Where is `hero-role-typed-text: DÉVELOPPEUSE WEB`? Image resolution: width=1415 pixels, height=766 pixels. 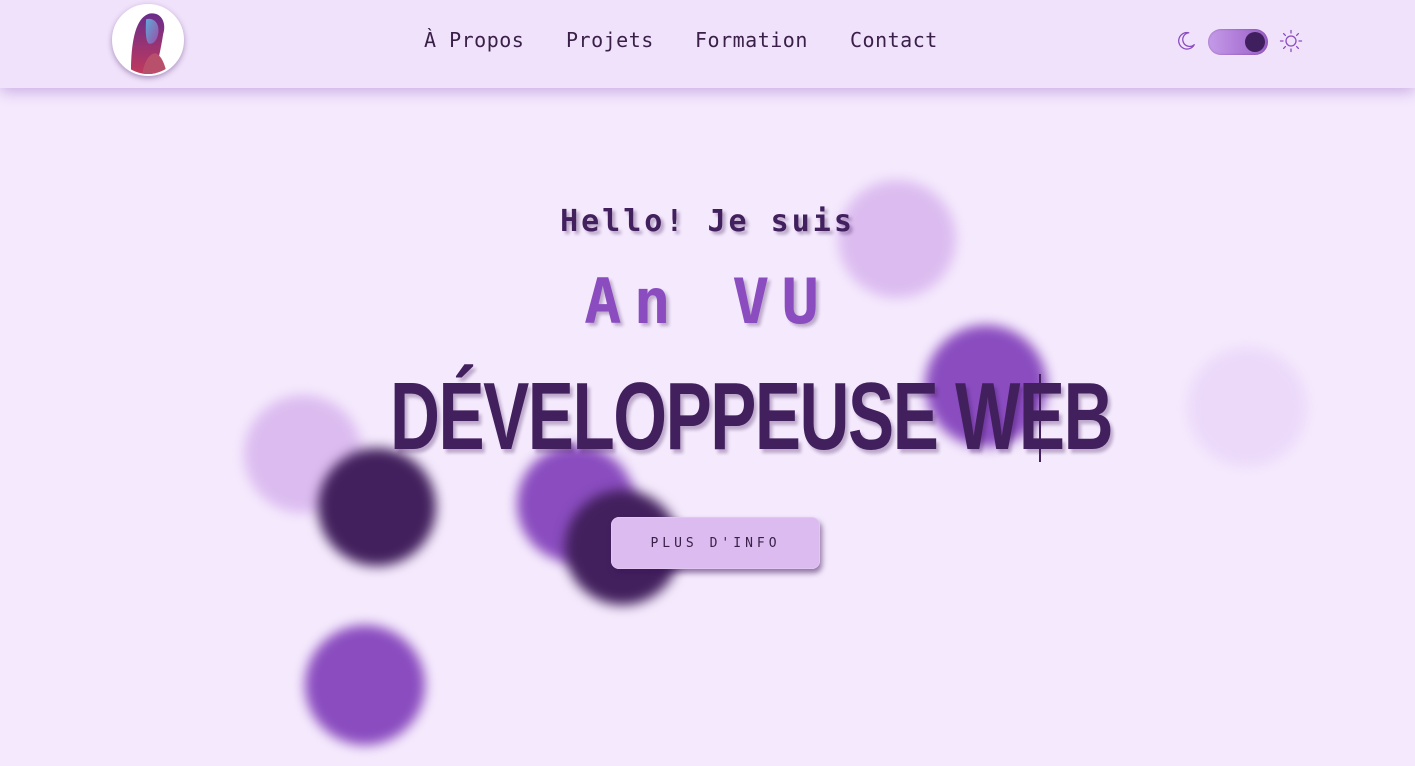
hero-role-typed-text: DÉVELOPPEUSE WEB is located at coordinates (751, 416).